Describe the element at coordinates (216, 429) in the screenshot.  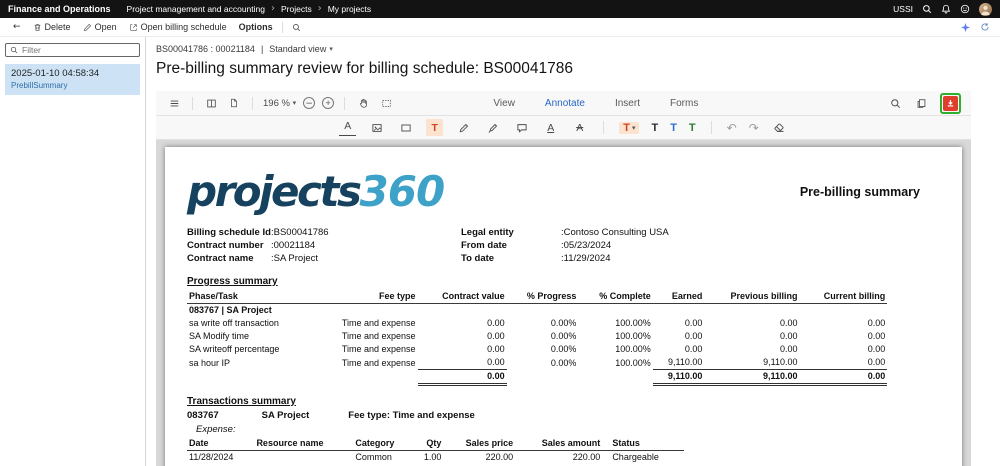
I see `subgroup-label: Expense:` at that location.